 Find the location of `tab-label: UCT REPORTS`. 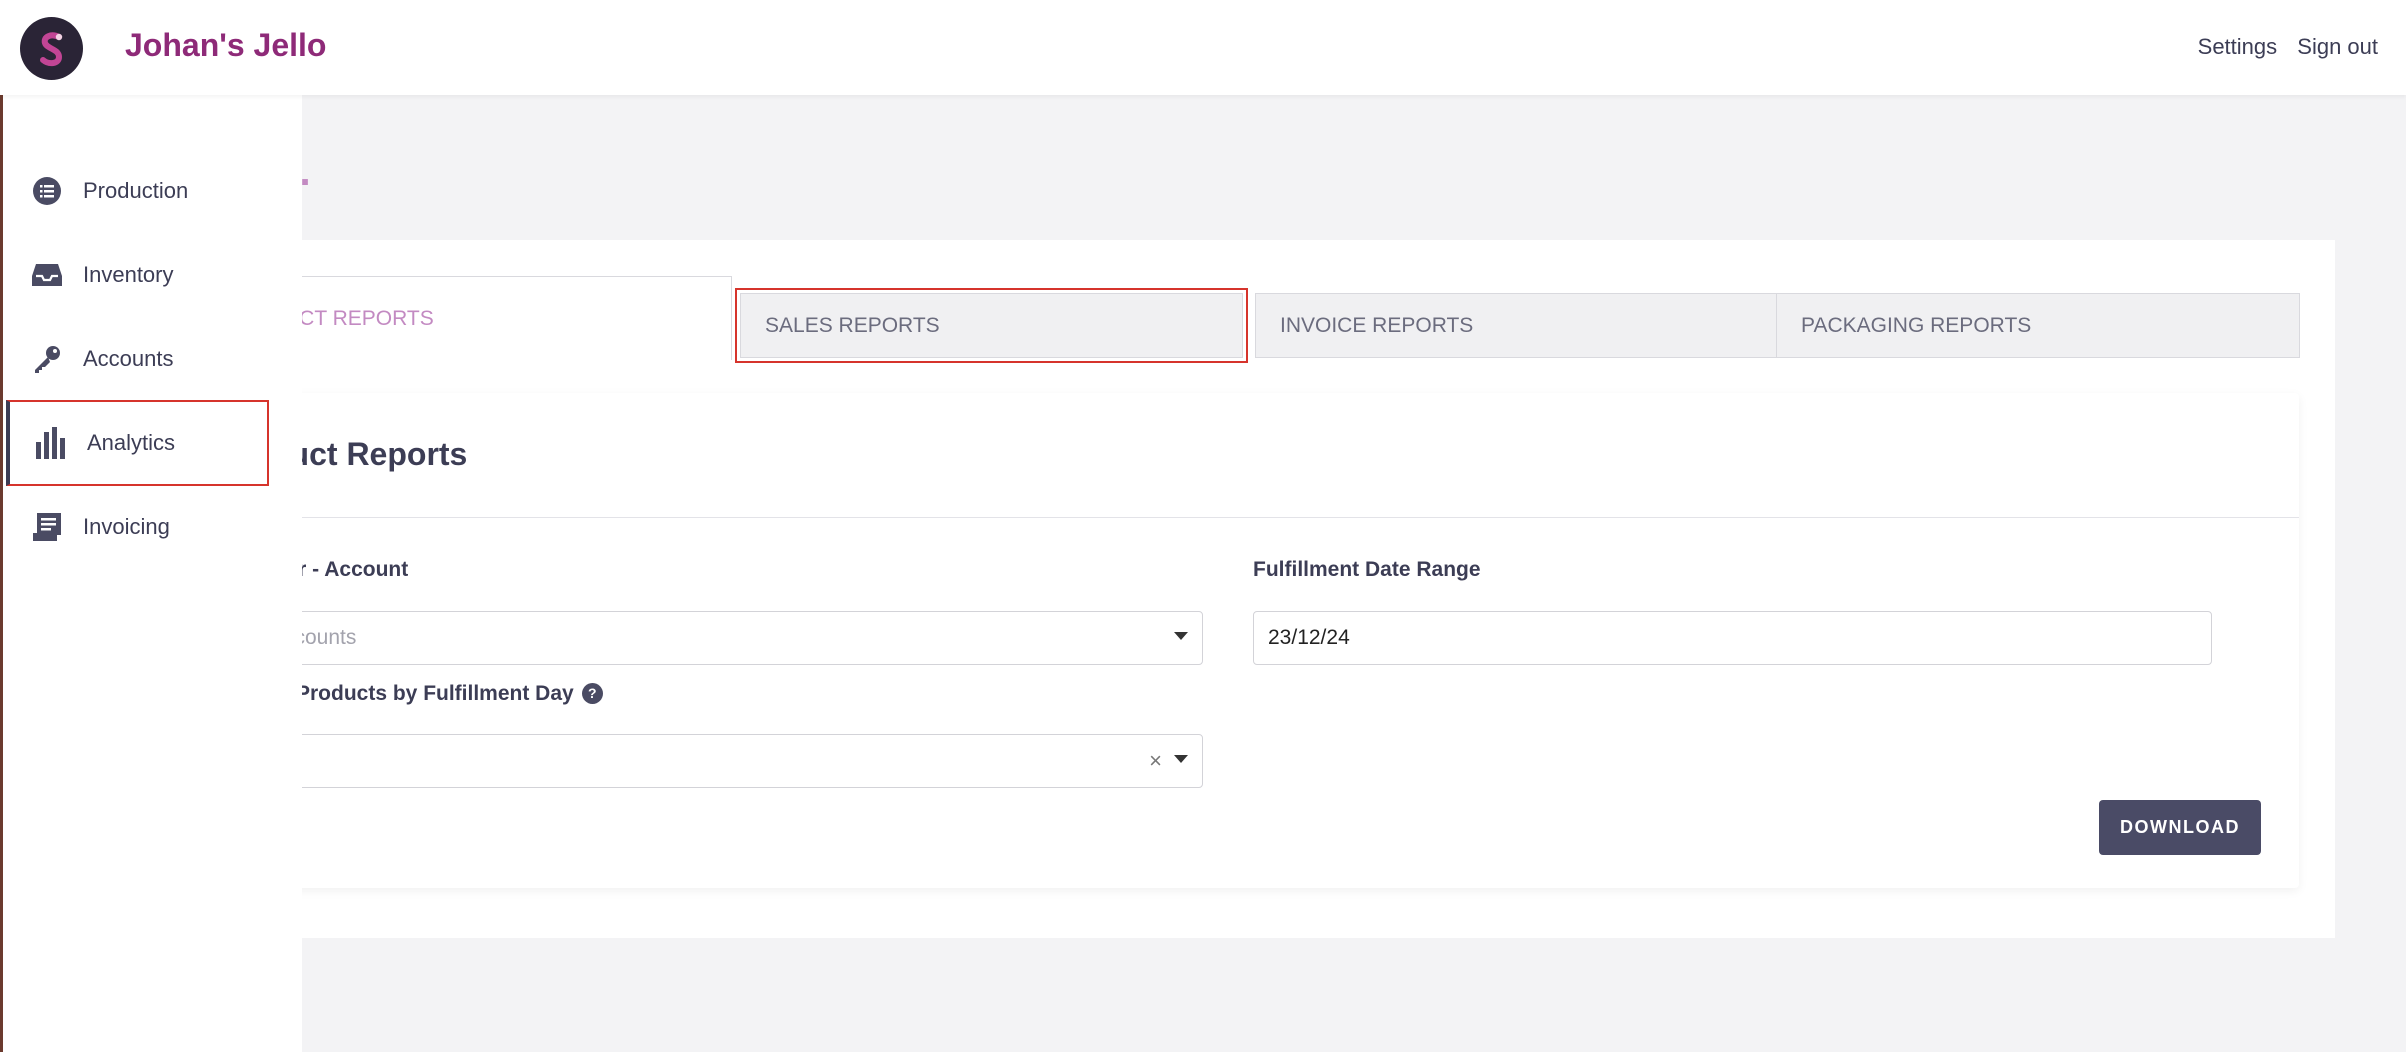

tab-label: UCT REPORTS is located at coordinates (359, 318).